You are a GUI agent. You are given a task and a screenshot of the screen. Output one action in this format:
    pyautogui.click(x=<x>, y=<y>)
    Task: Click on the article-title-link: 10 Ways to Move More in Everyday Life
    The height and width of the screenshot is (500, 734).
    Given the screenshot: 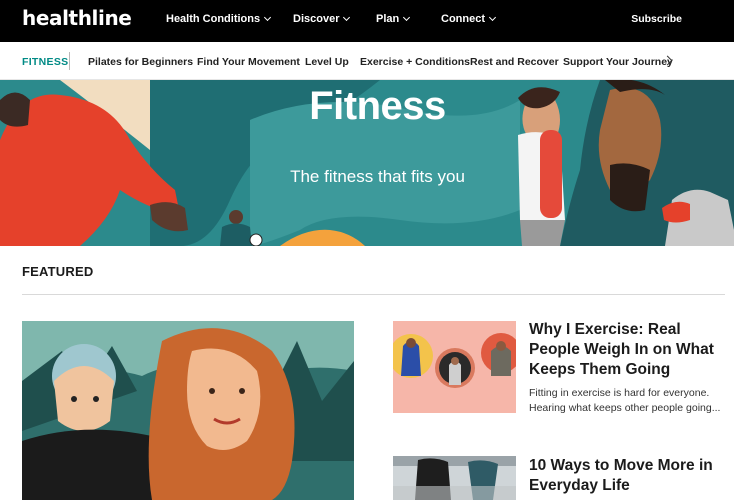 What is the action you would take?
    pyautogui.click(x=629, y=476)
    